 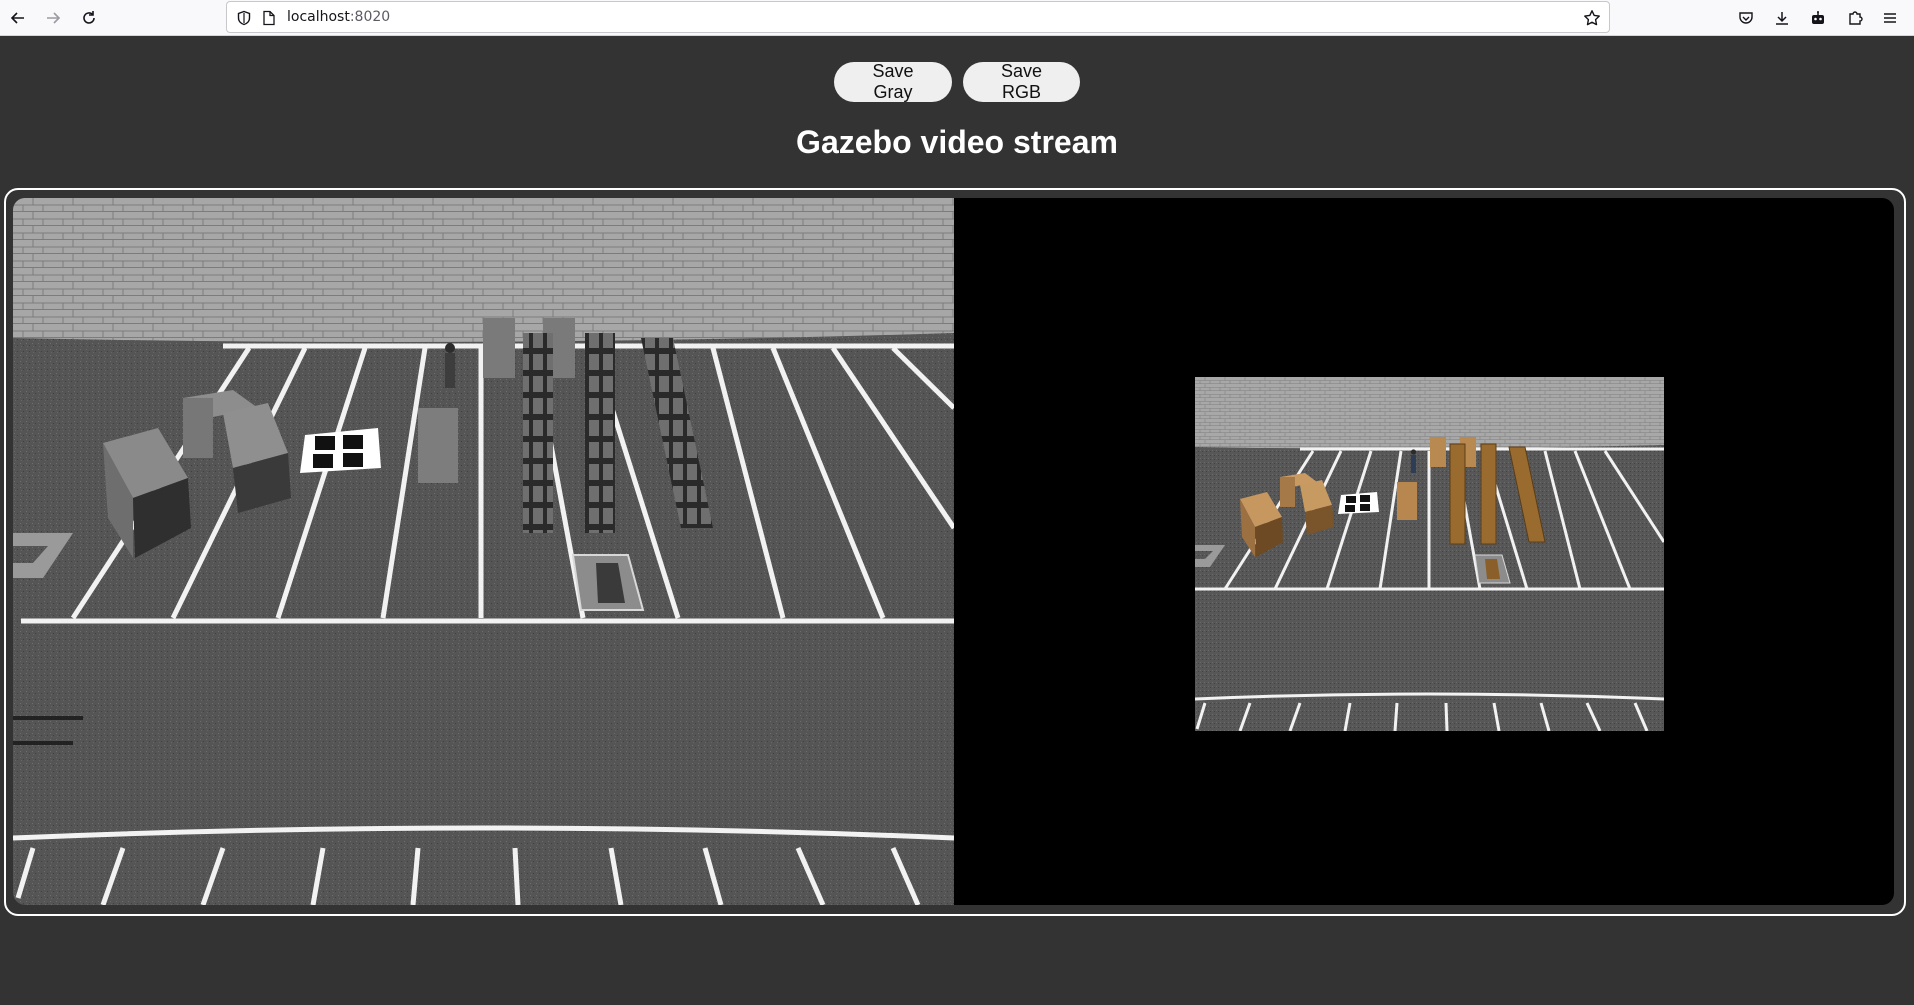 I want to click on url-host: localhost, so click(x=318, y=17).